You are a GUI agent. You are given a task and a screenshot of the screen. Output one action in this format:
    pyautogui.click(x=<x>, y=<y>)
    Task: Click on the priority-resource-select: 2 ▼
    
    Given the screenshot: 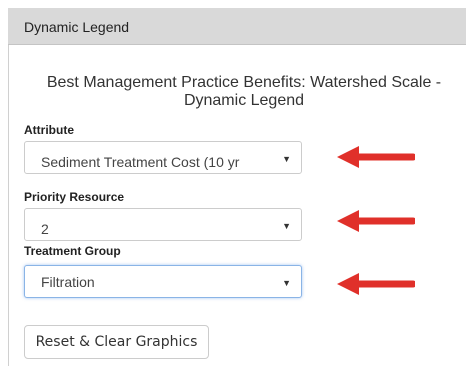 What is the action you would take?
    pyautogui.click(x=163, y=224)
    